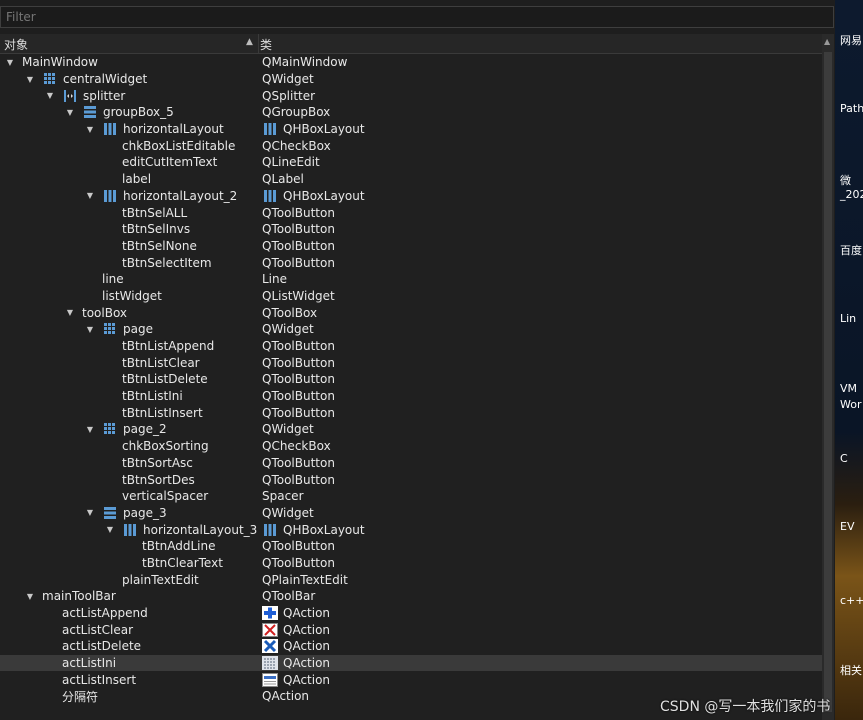 Image resolution: width=863 pixels, height=720 pixels. I want to click on class-name: Spacer, so click(283, 496).